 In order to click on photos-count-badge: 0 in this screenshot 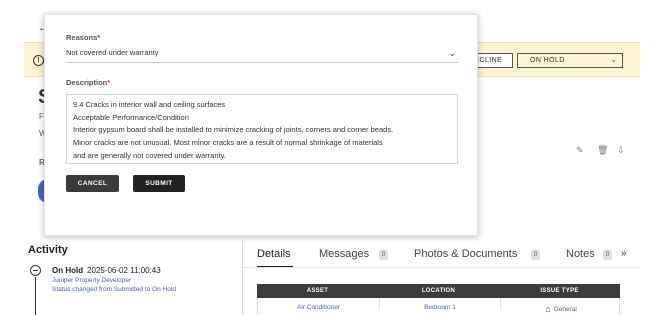, I will do `click(535, 255)`.